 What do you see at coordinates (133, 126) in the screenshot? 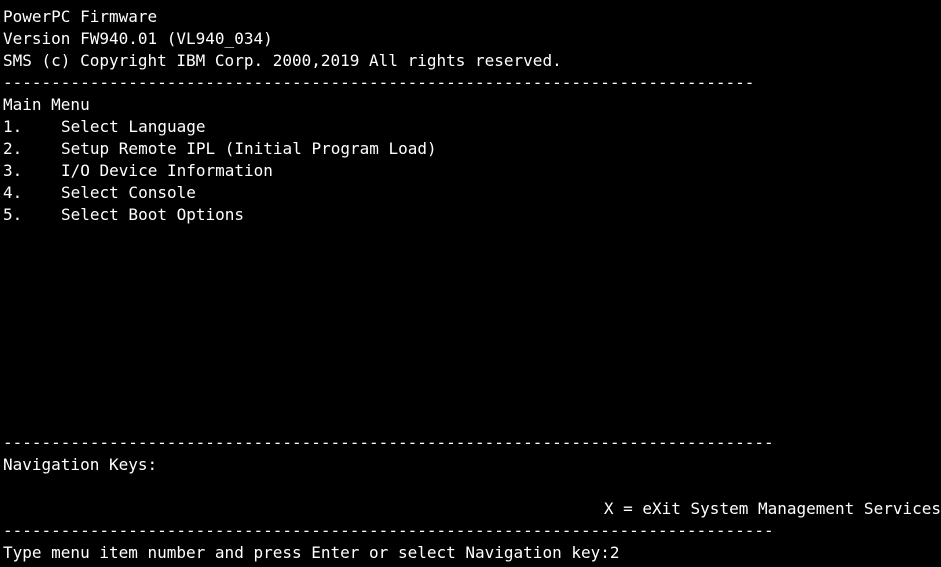
I see `menu-item-label: Select Language` at bounding box center [133, 126].